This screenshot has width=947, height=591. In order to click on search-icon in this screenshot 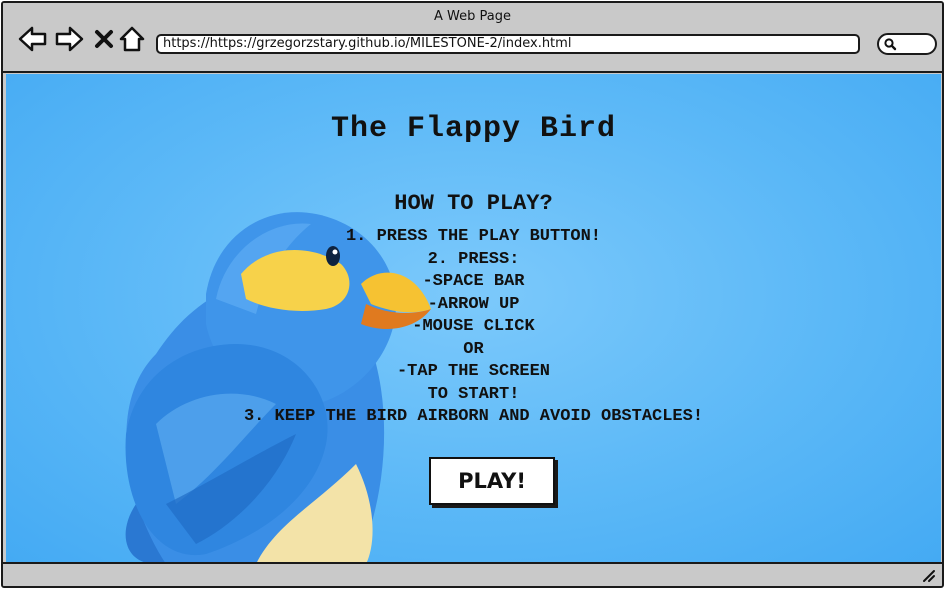, I will do `click(890, 44)`.